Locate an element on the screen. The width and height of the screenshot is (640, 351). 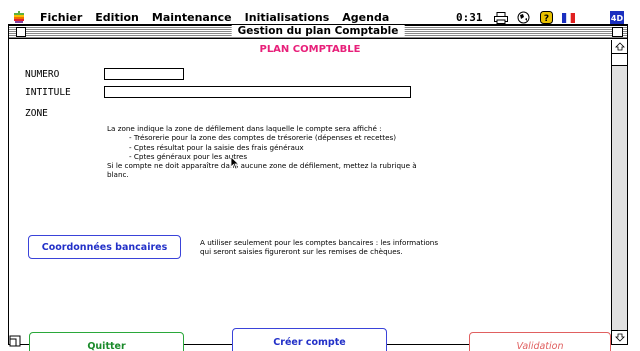
4d-icon: 4D is located at coordinates (617, 17).